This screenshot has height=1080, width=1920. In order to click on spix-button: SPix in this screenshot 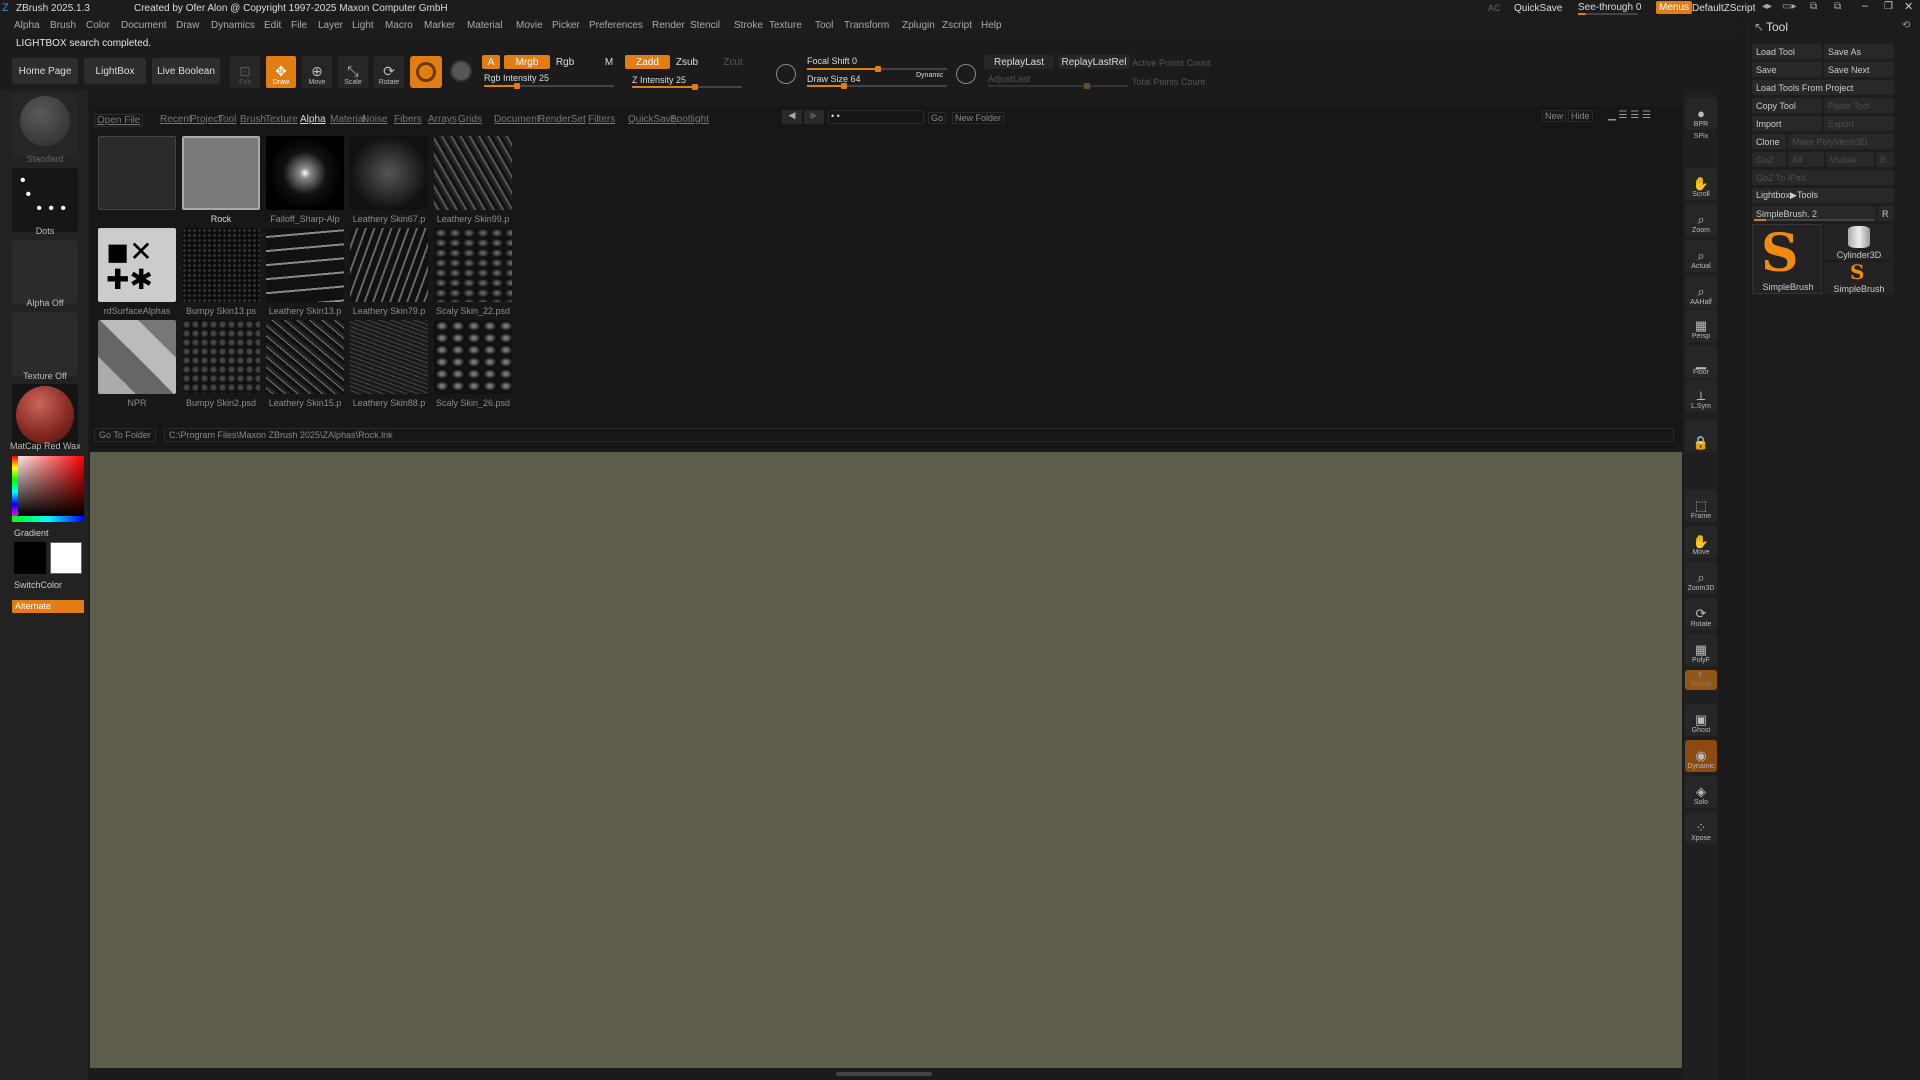, I will do `click(1701, 137)`.